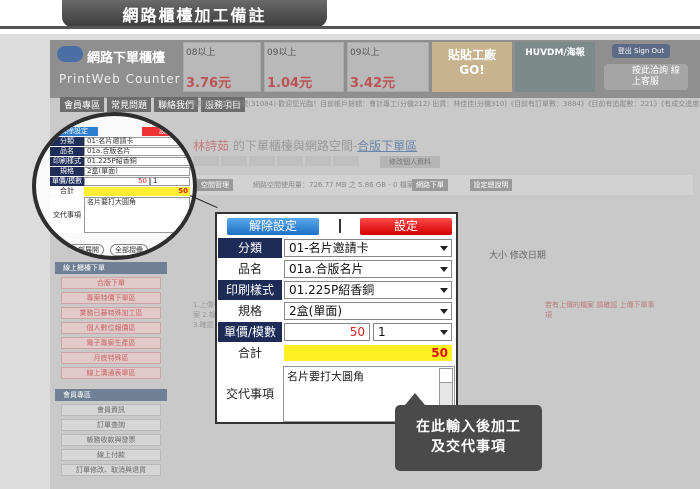 The image size is (700, 489). Describe the element at coordinates (250, 353) in the screenshot. I see `total-label: 合計` at that location.